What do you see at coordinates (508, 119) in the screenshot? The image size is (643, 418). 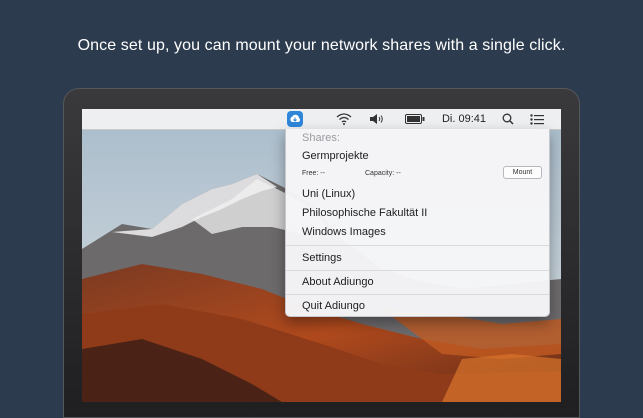 I see `search-icon` at bounding box center [508, 119].